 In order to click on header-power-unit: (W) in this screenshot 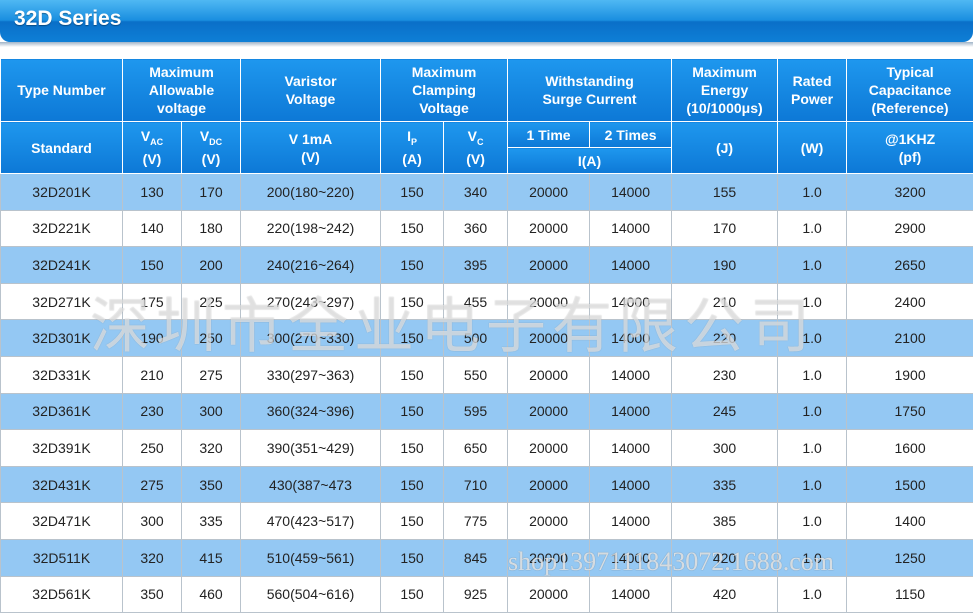, I will do `click(812, 148)`.